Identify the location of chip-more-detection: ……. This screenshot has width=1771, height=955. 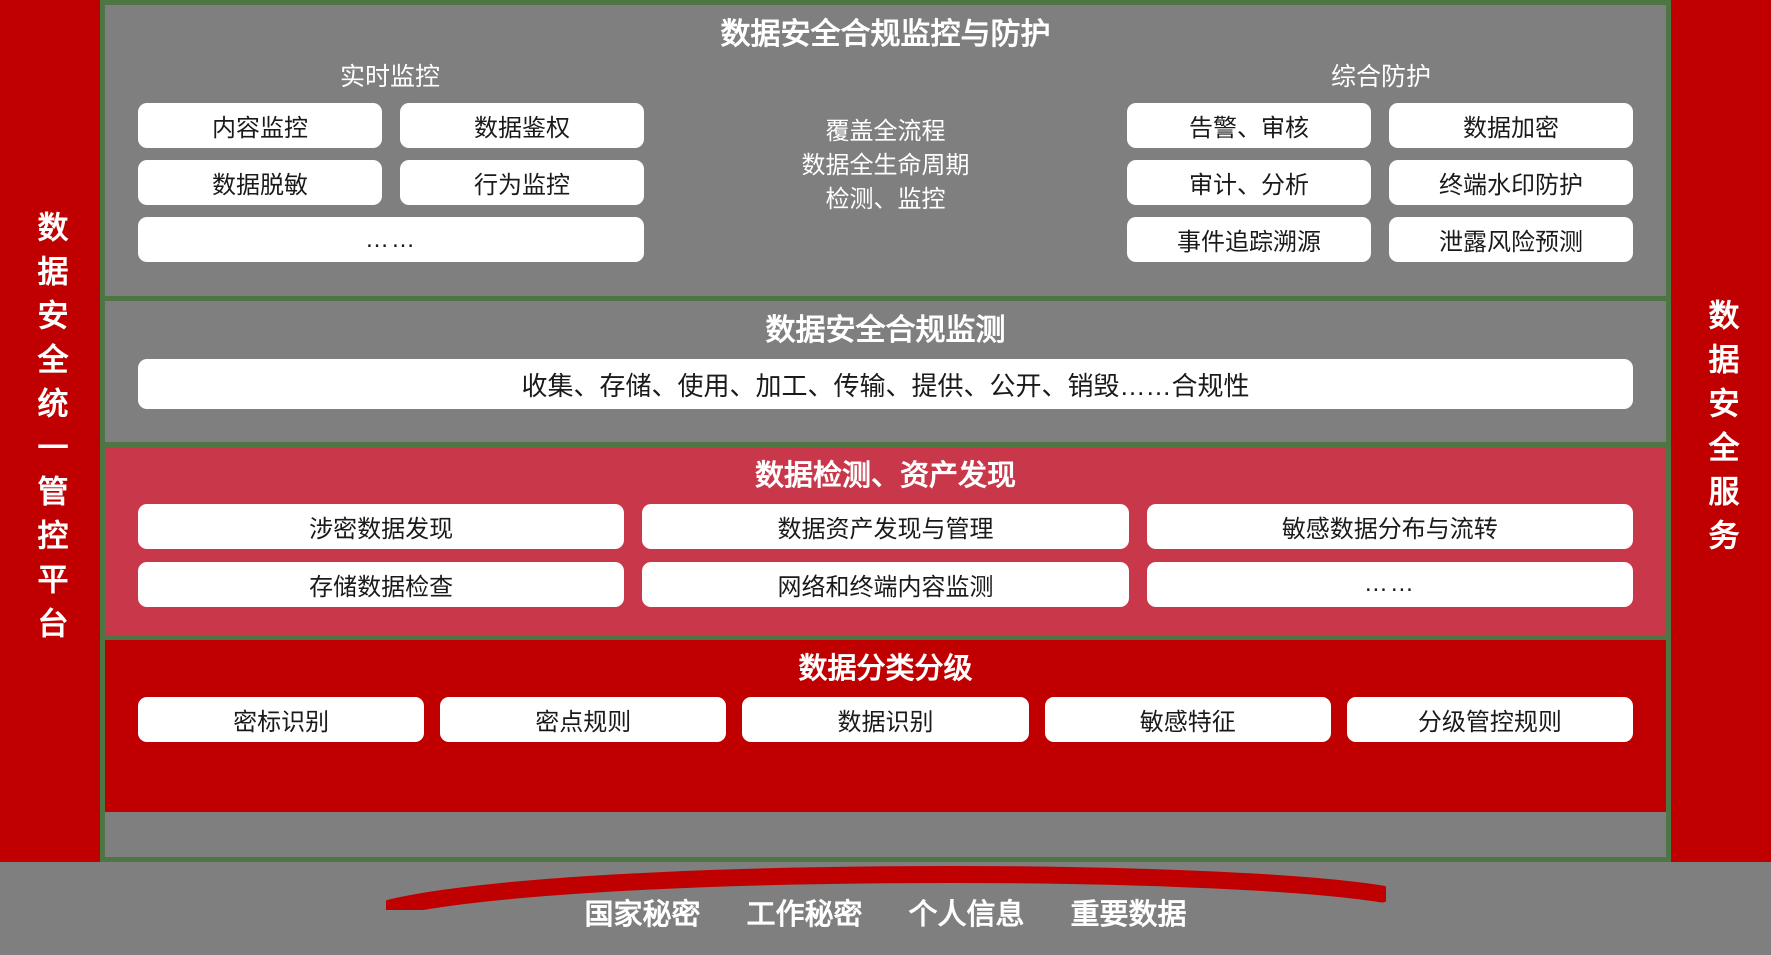
(1389, 584).